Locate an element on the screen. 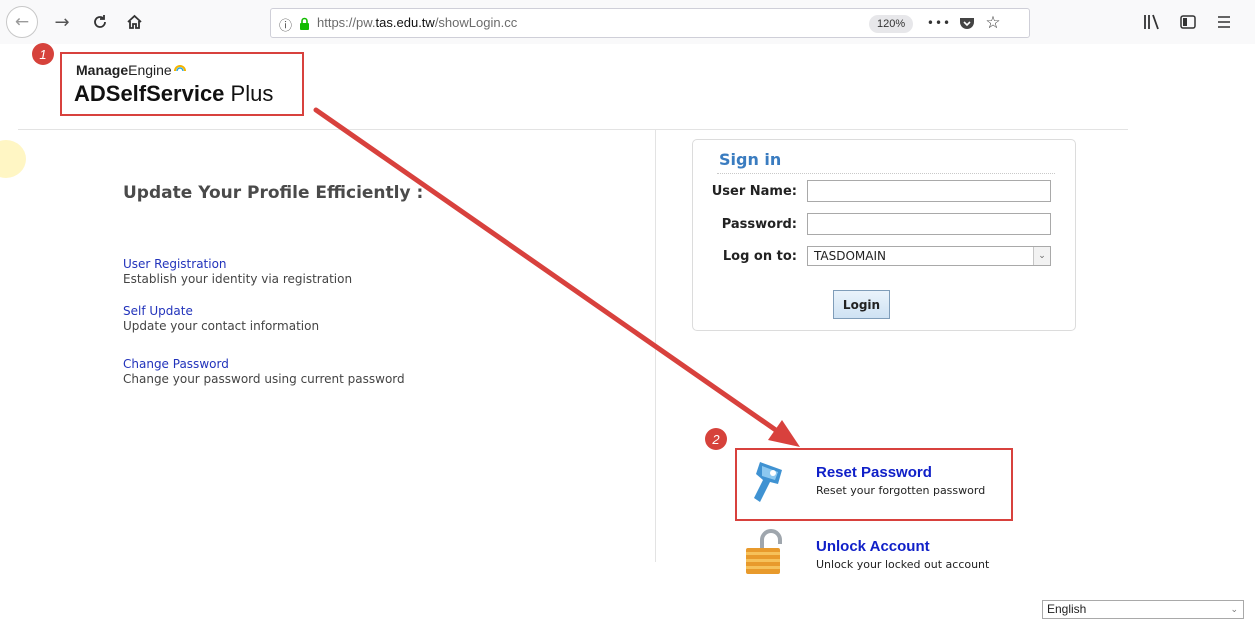 The image size is (1255, 632). step-2-badge: 2 is located at coordinates (716, 439).